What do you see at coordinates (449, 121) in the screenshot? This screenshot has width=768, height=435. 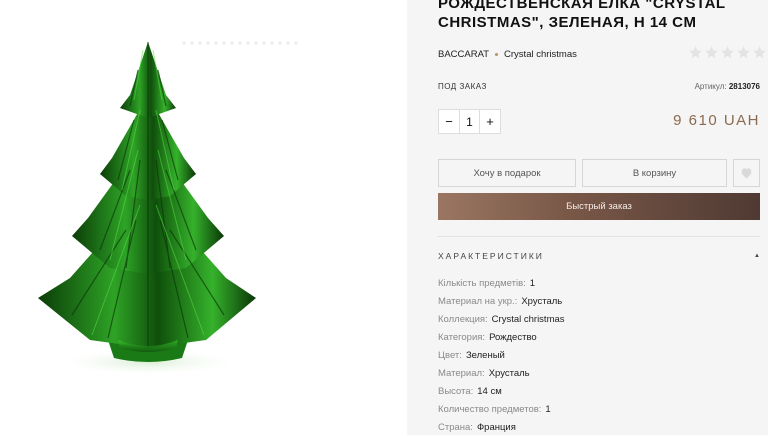 I see `decrement-button: −` at bounding box center [449, 121].